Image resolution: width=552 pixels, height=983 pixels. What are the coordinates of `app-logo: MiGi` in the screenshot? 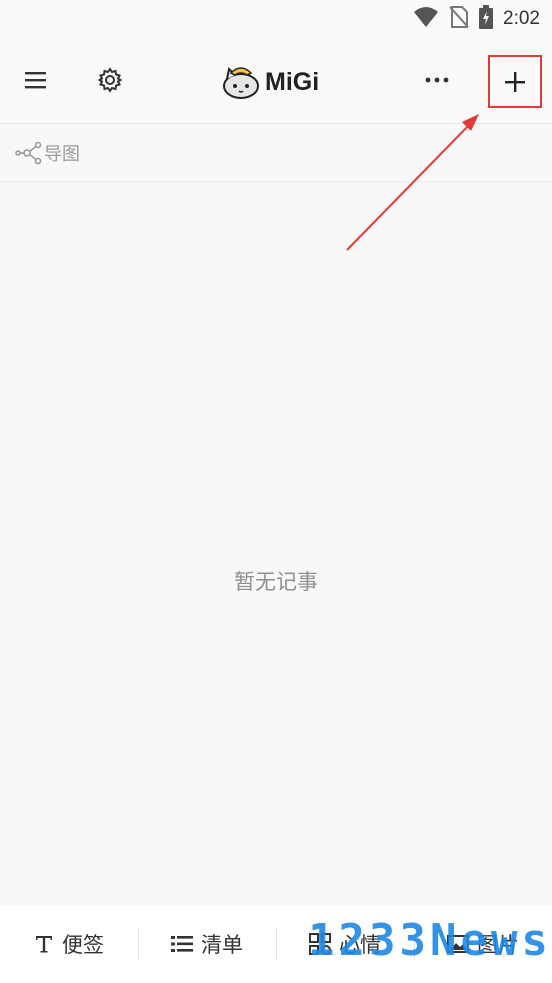 It's located at (270, 82).